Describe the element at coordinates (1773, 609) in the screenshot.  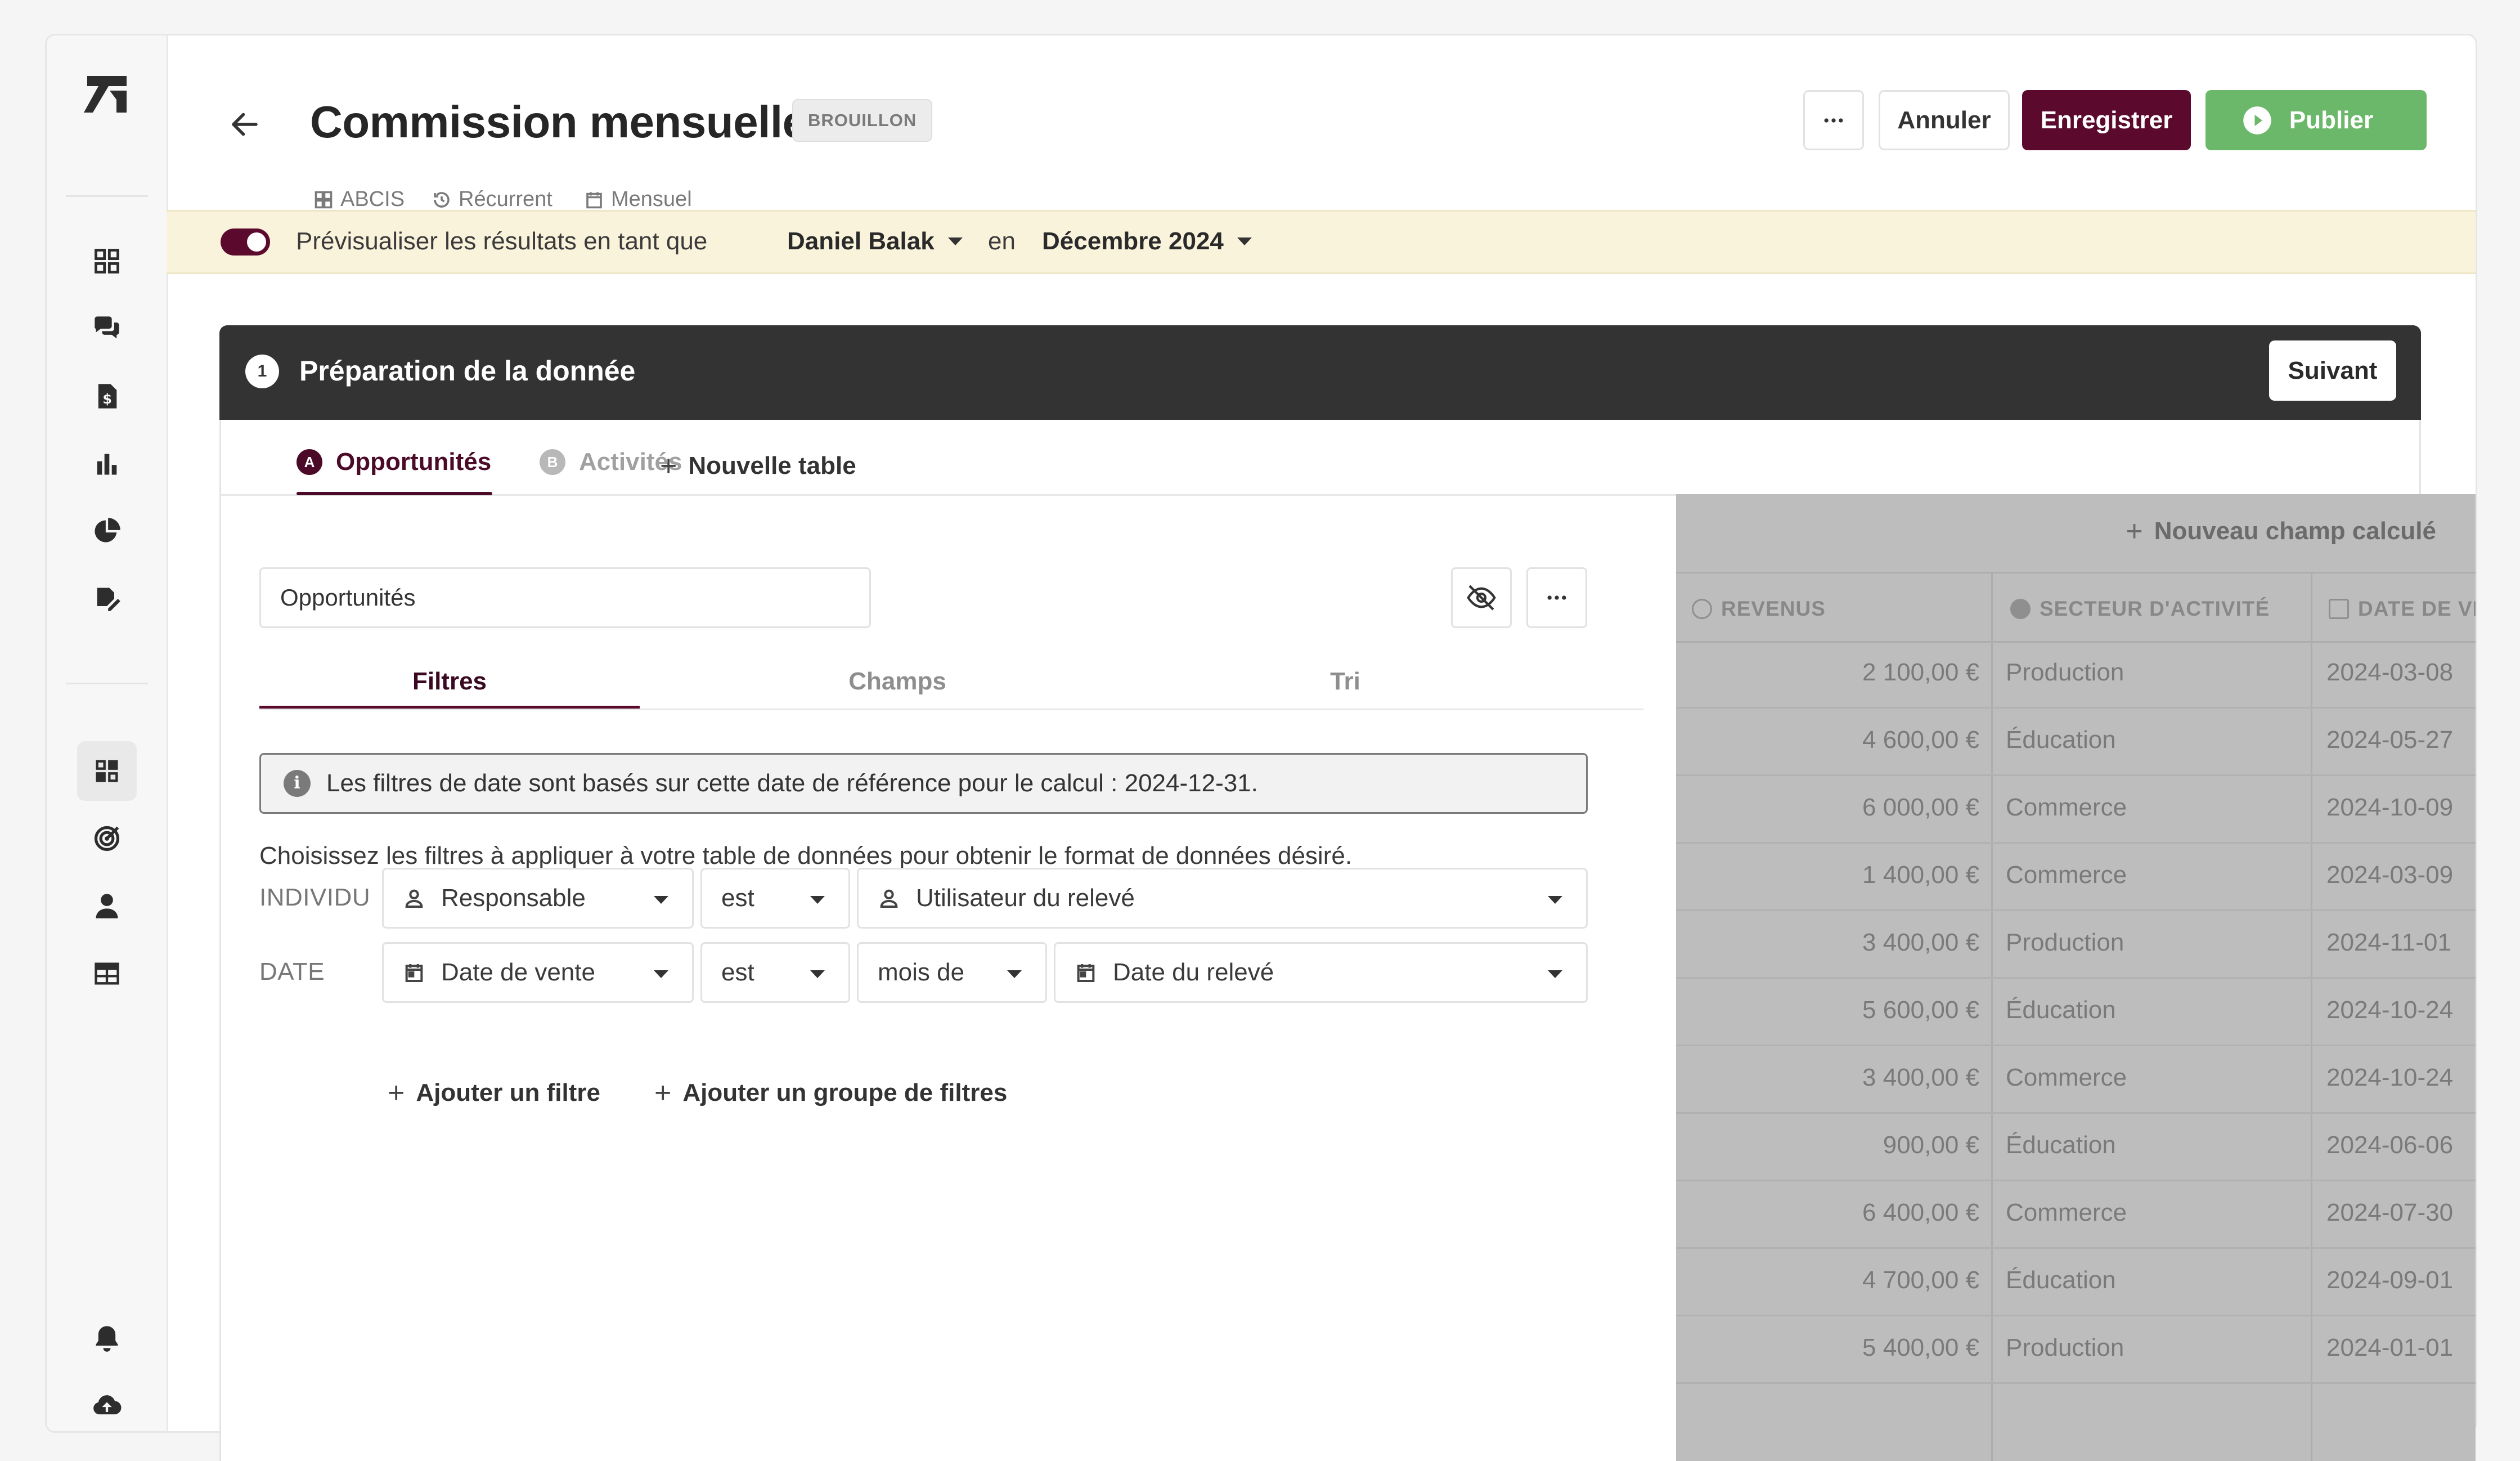
I see `column-header-label: REVENUS` at that location.